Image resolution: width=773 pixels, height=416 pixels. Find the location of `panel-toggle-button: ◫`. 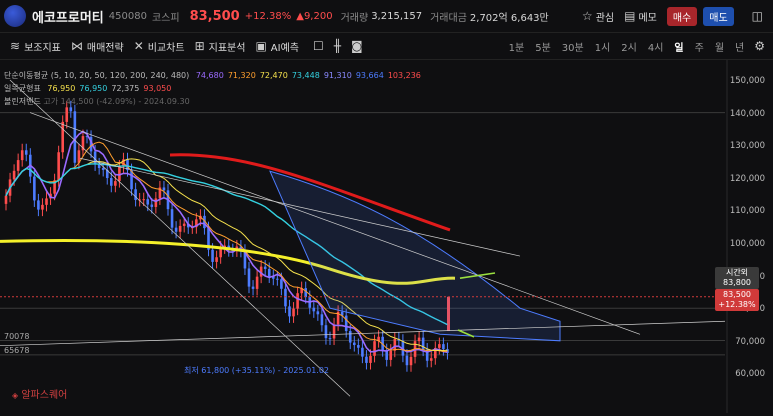

panel-toggle-button: ◫ is located at coordinates (757, 16).